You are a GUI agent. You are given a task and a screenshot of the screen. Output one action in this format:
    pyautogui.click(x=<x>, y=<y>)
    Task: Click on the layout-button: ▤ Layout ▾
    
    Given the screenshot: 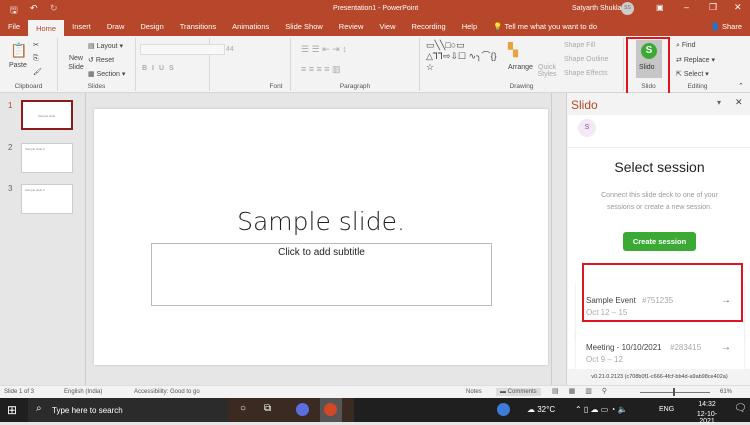 What is the action you would take?
    pyautogui.click(x=105, y=46)
    